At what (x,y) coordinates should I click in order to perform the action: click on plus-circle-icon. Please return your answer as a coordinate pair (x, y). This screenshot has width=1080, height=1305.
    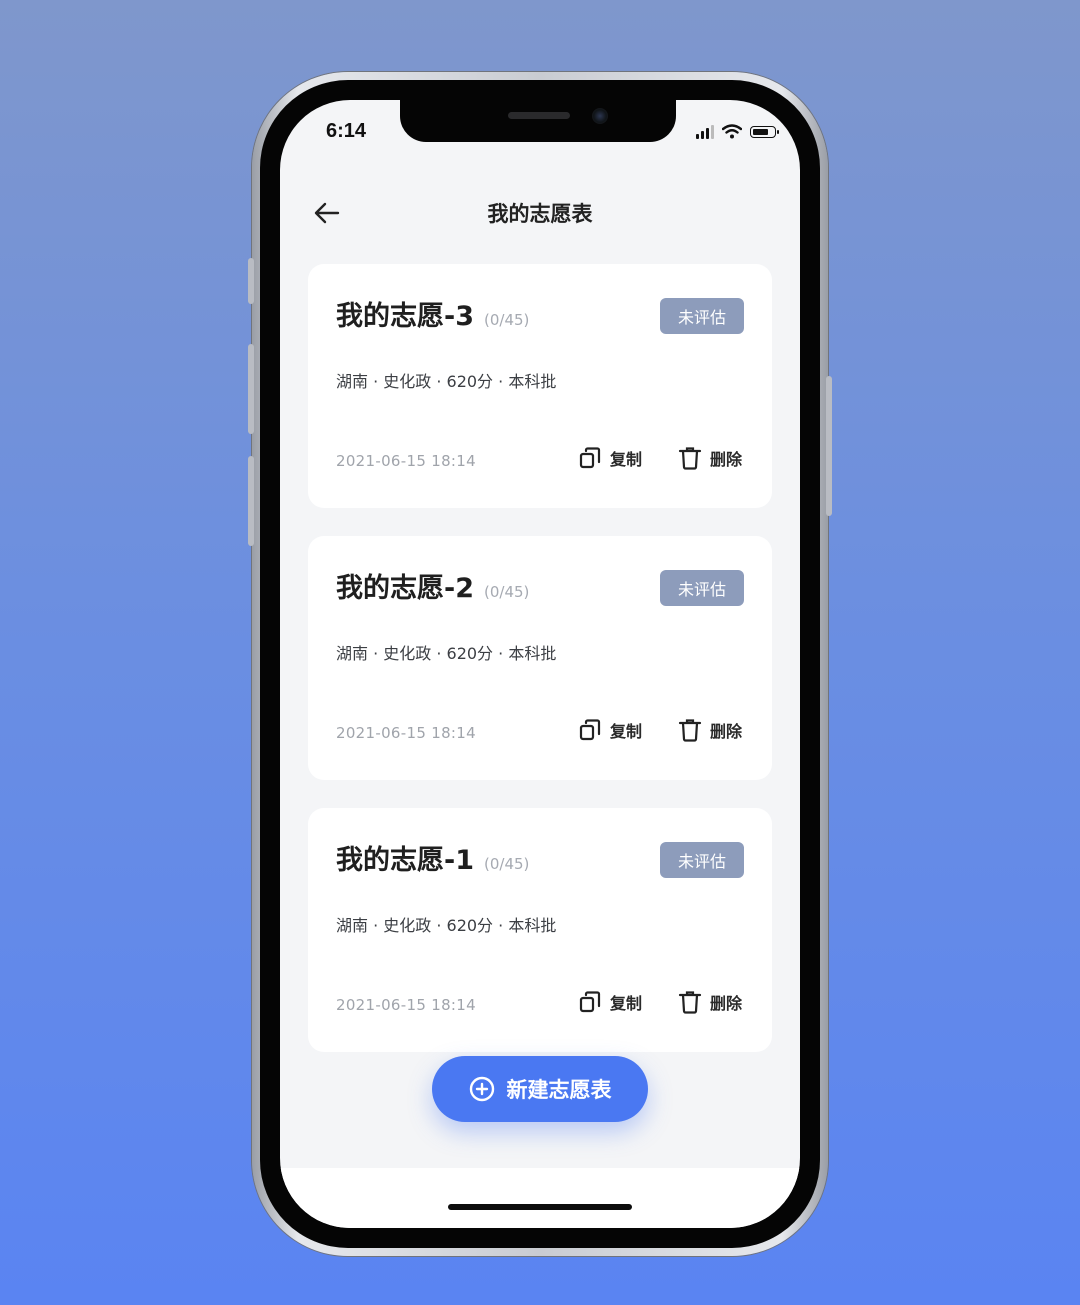
    Looking at the image, I should click on (481, 1089).